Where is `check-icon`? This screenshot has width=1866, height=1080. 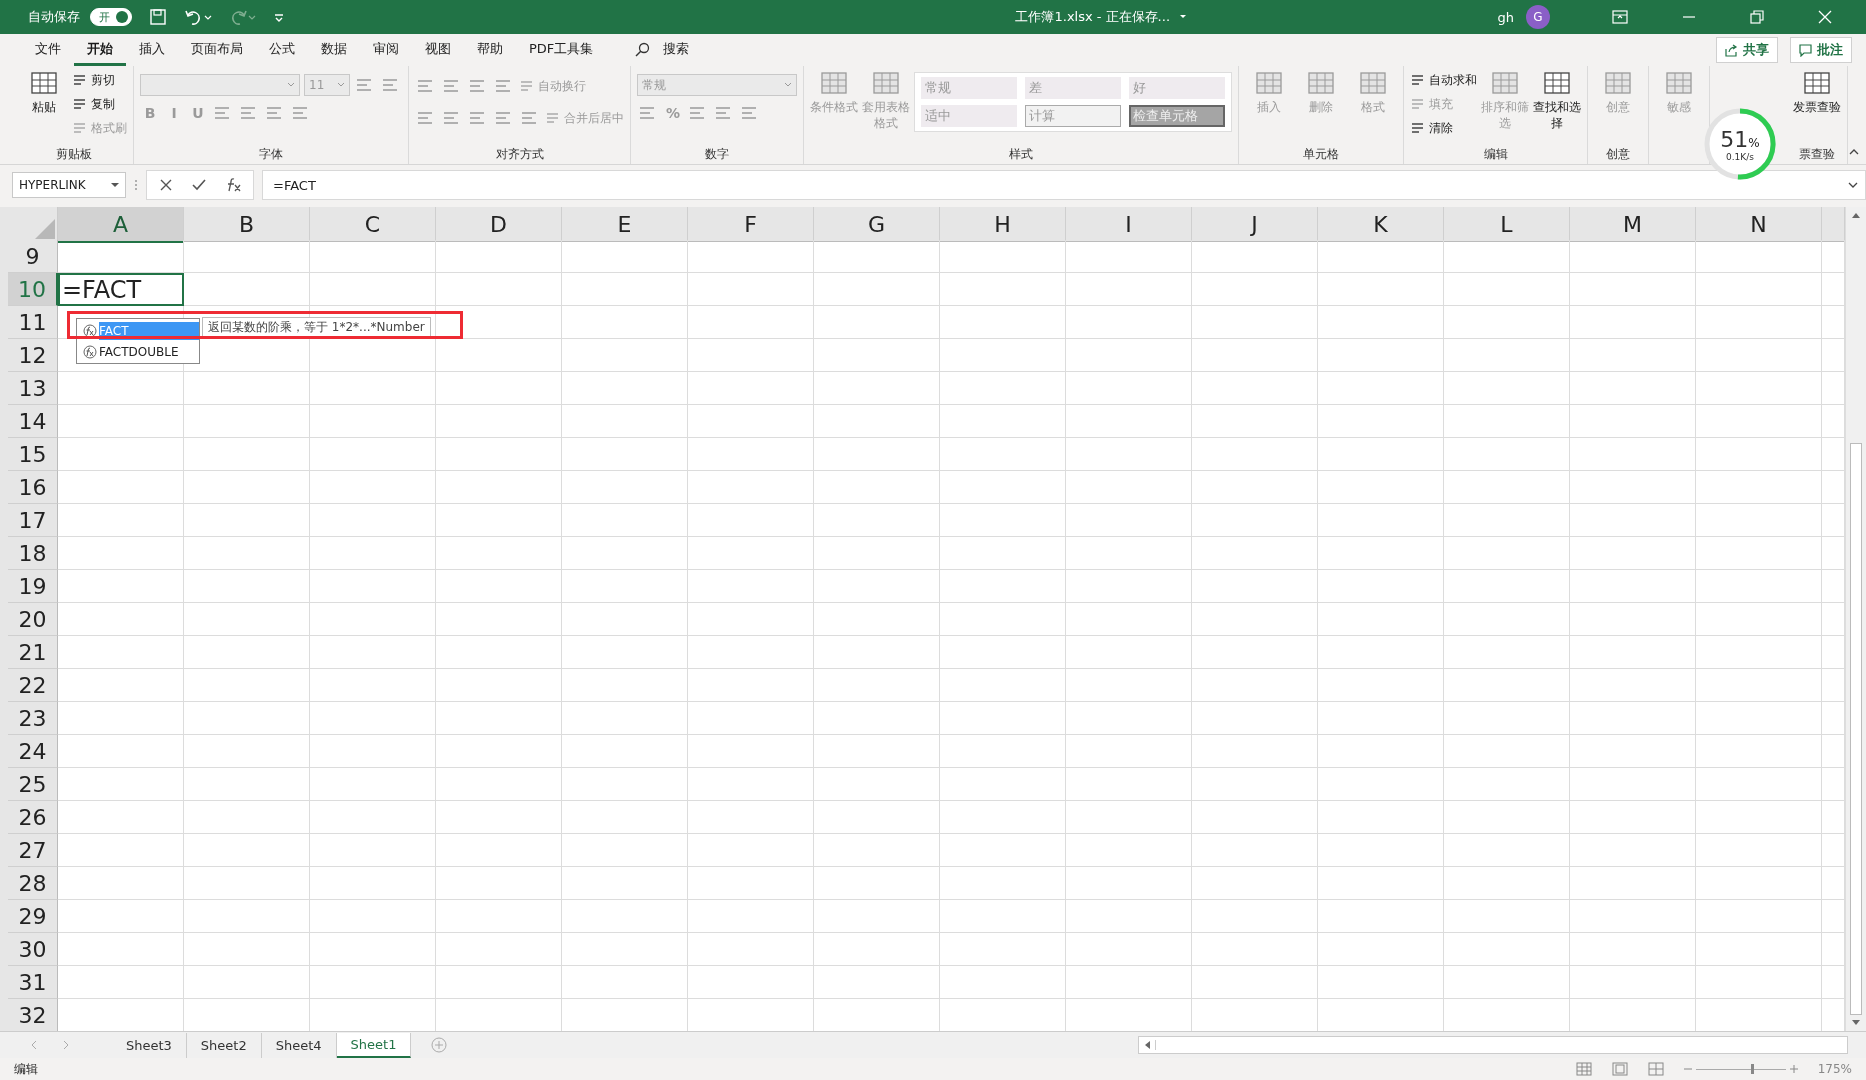
check-icon is located at coordinates (199, 185).